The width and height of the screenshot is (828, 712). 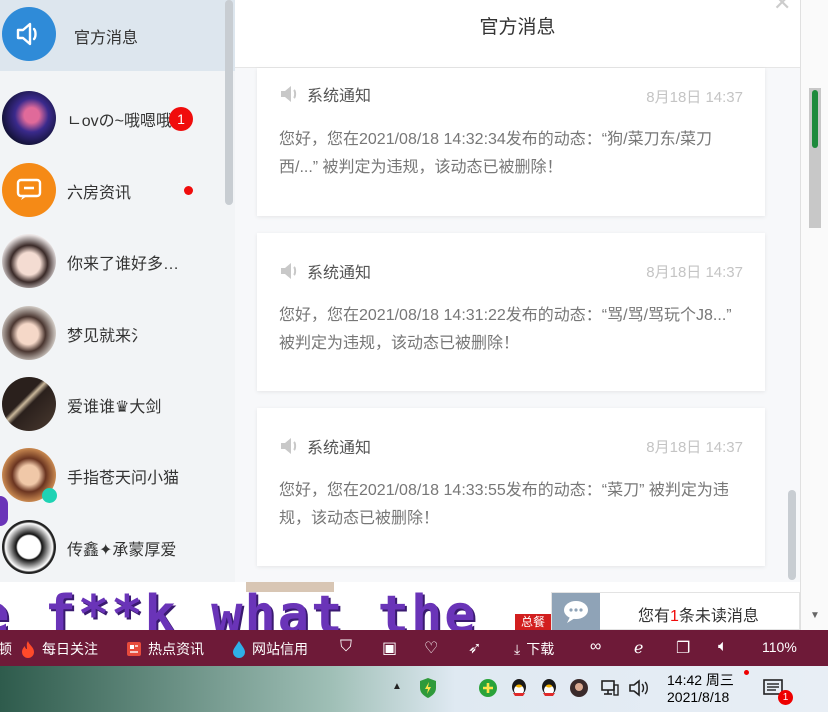 I want to click on overlay-glyph, so click(x=4, y=511).